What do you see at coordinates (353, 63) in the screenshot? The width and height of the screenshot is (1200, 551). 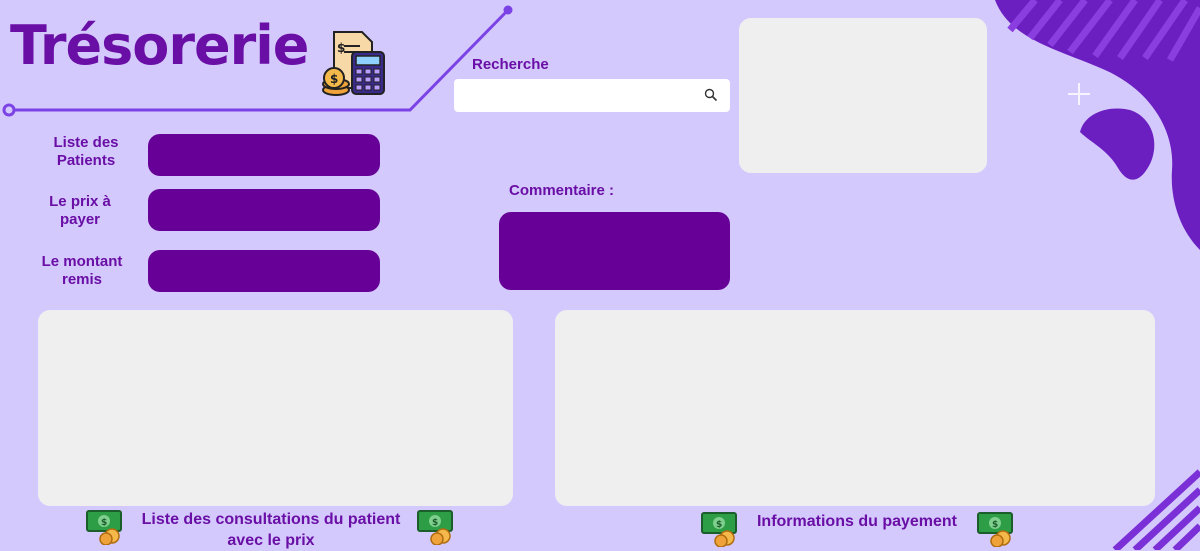 I see `receipt-calculator-icon: $ $` at bounding box center [353, 63].